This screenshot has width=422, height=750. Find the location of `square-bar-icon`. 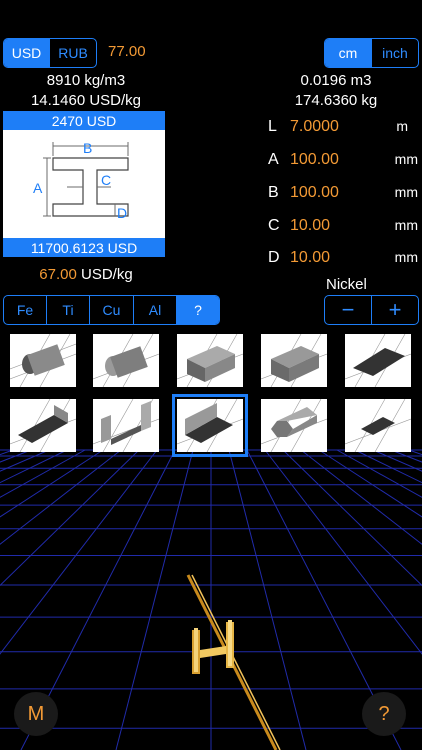

square-bar-icon is located at coordinates (294, 360).